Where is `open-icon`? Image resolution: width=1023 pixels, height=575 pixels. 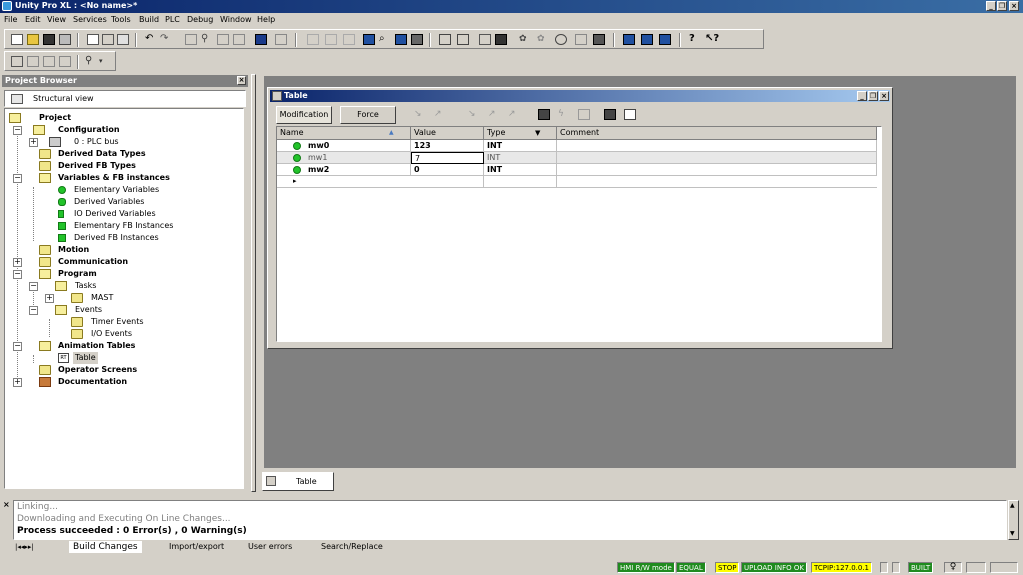
open-icon is located at coordinates (33, 39).